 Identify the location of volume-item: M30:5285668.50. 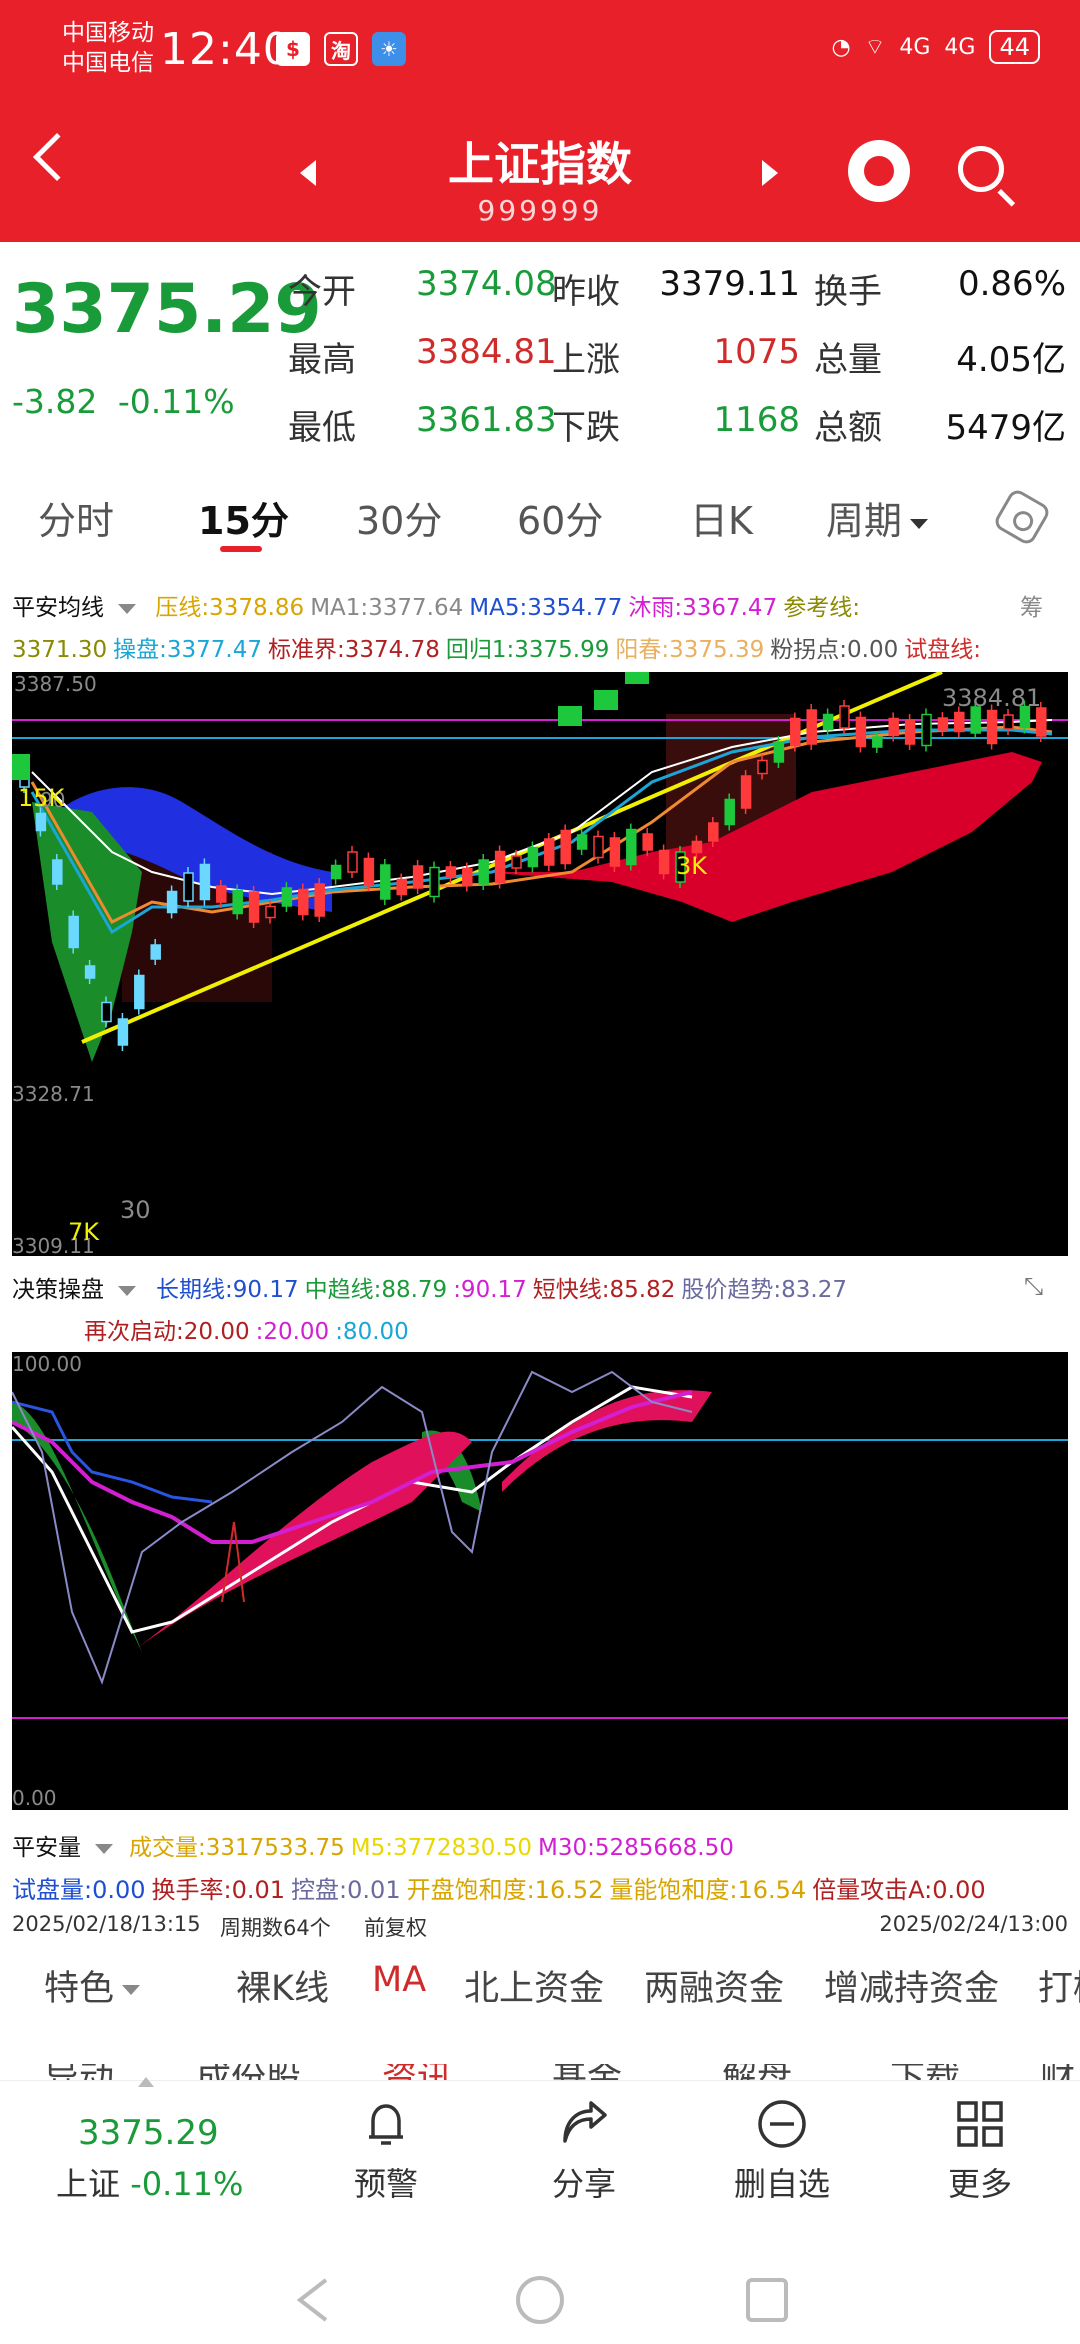
(636, 1848).